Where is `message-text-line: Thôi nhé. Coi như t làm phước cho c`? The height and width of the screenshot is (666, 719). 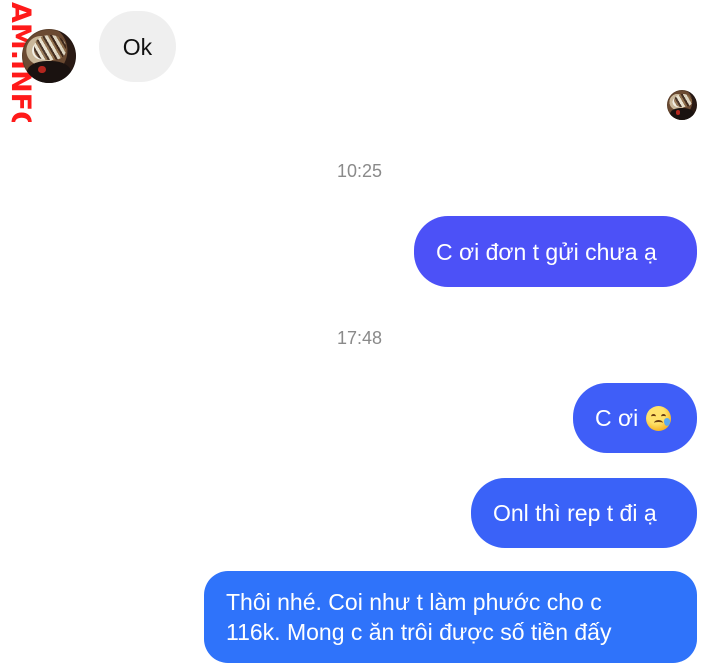 message-text-line: Thôi nhé. Coi như t làm phước cho c is located at coordinates (414, 602).